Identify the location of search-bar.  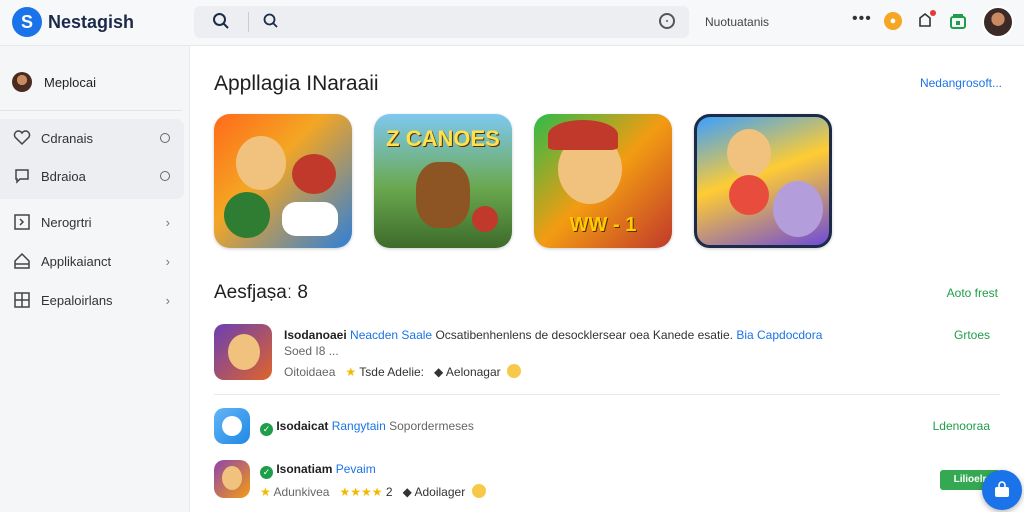
(441, 22).